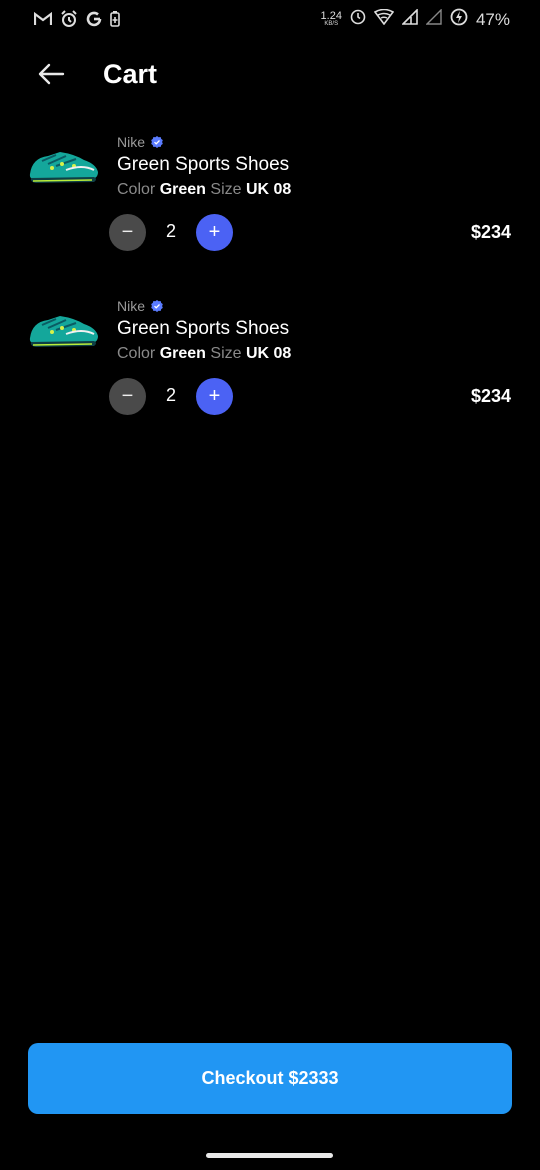 This screenshot has width=540, height=1170. Describe the element at coordinates (270, 75) in the screenshot. I see `app-header: Cart` at that location.